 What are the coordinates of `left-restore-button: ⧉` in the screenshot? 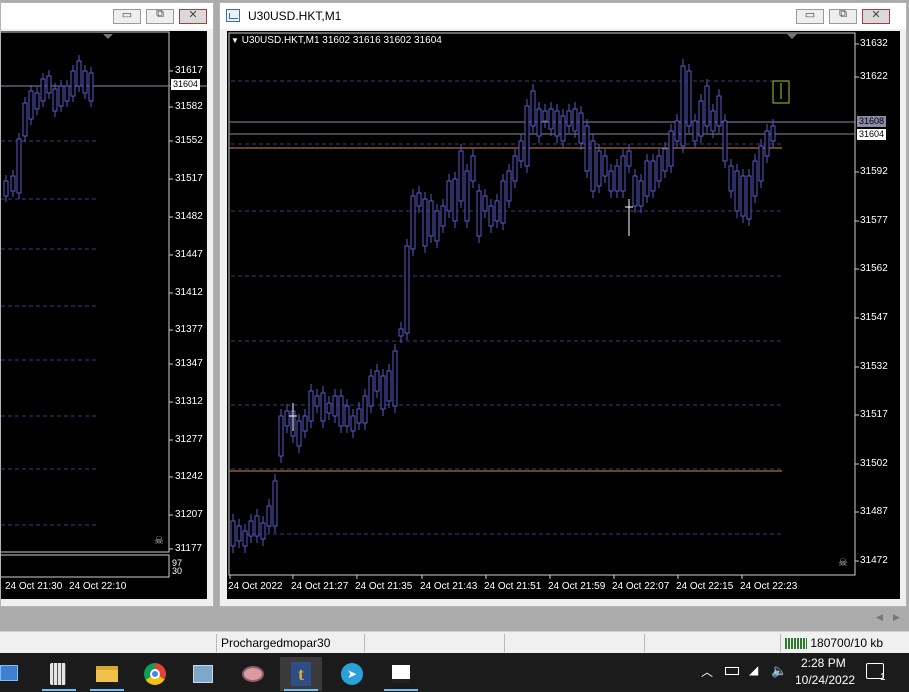 It's located at (160, 16).